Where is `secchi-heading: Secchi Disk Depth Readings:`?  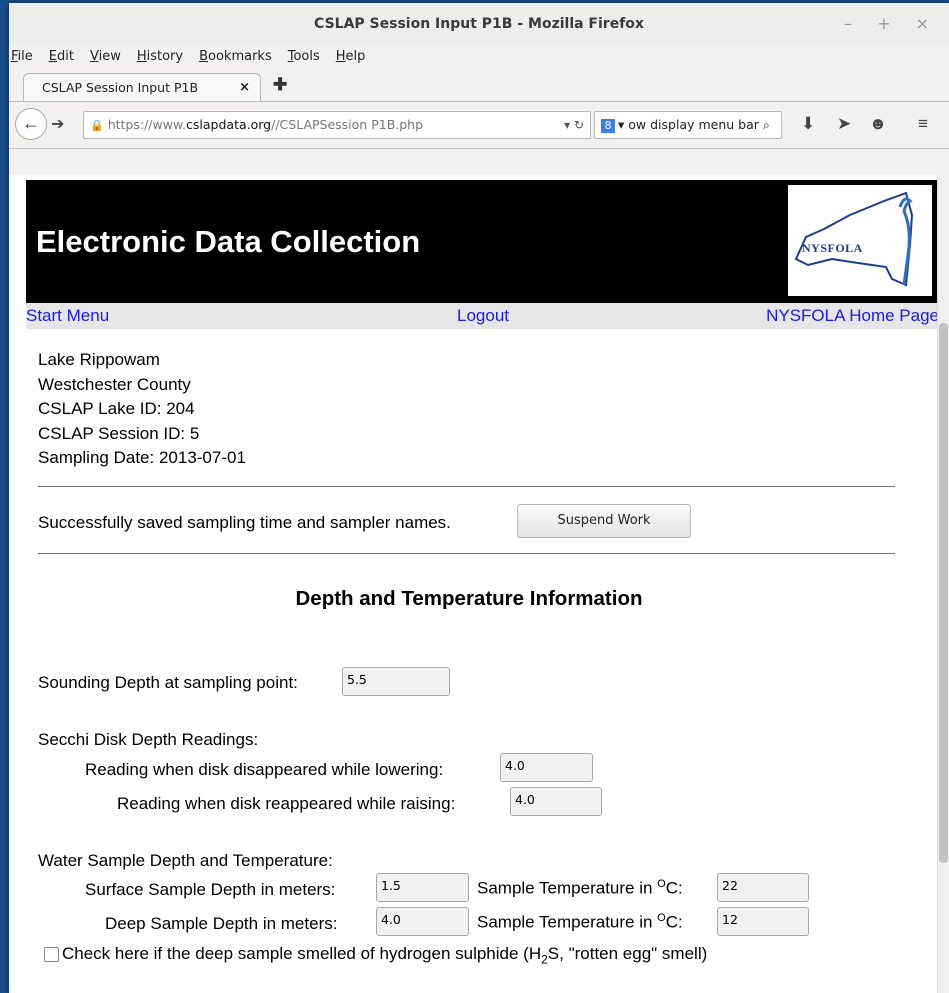 secchi-heading: Secchi Disk Depth Readings: is located at coordinates (148, 739).